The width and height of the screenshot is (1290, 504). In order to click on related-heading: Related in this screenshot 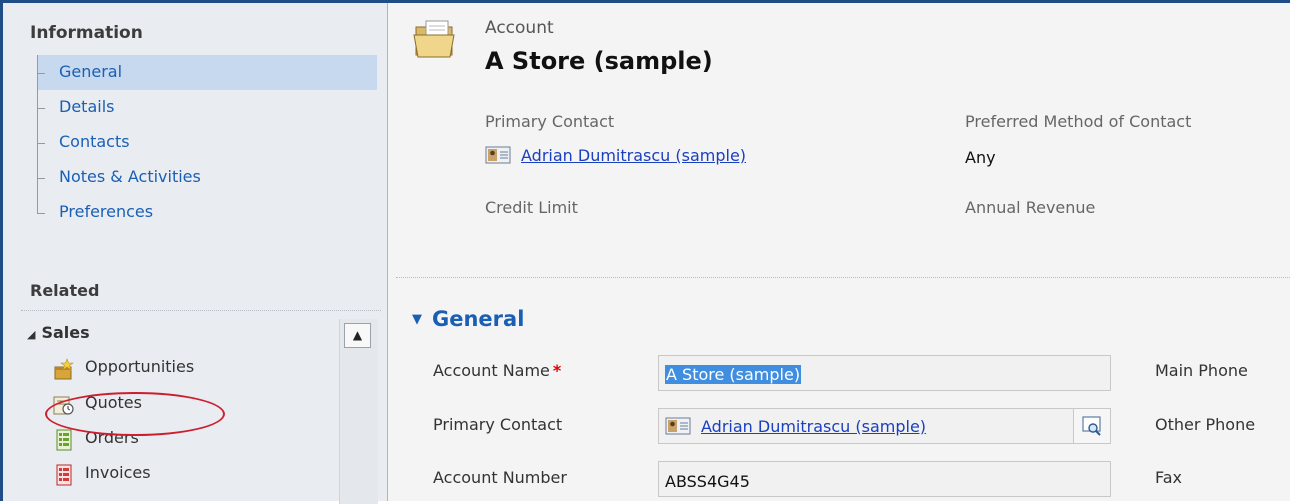, I will do `click(65, 290)`.